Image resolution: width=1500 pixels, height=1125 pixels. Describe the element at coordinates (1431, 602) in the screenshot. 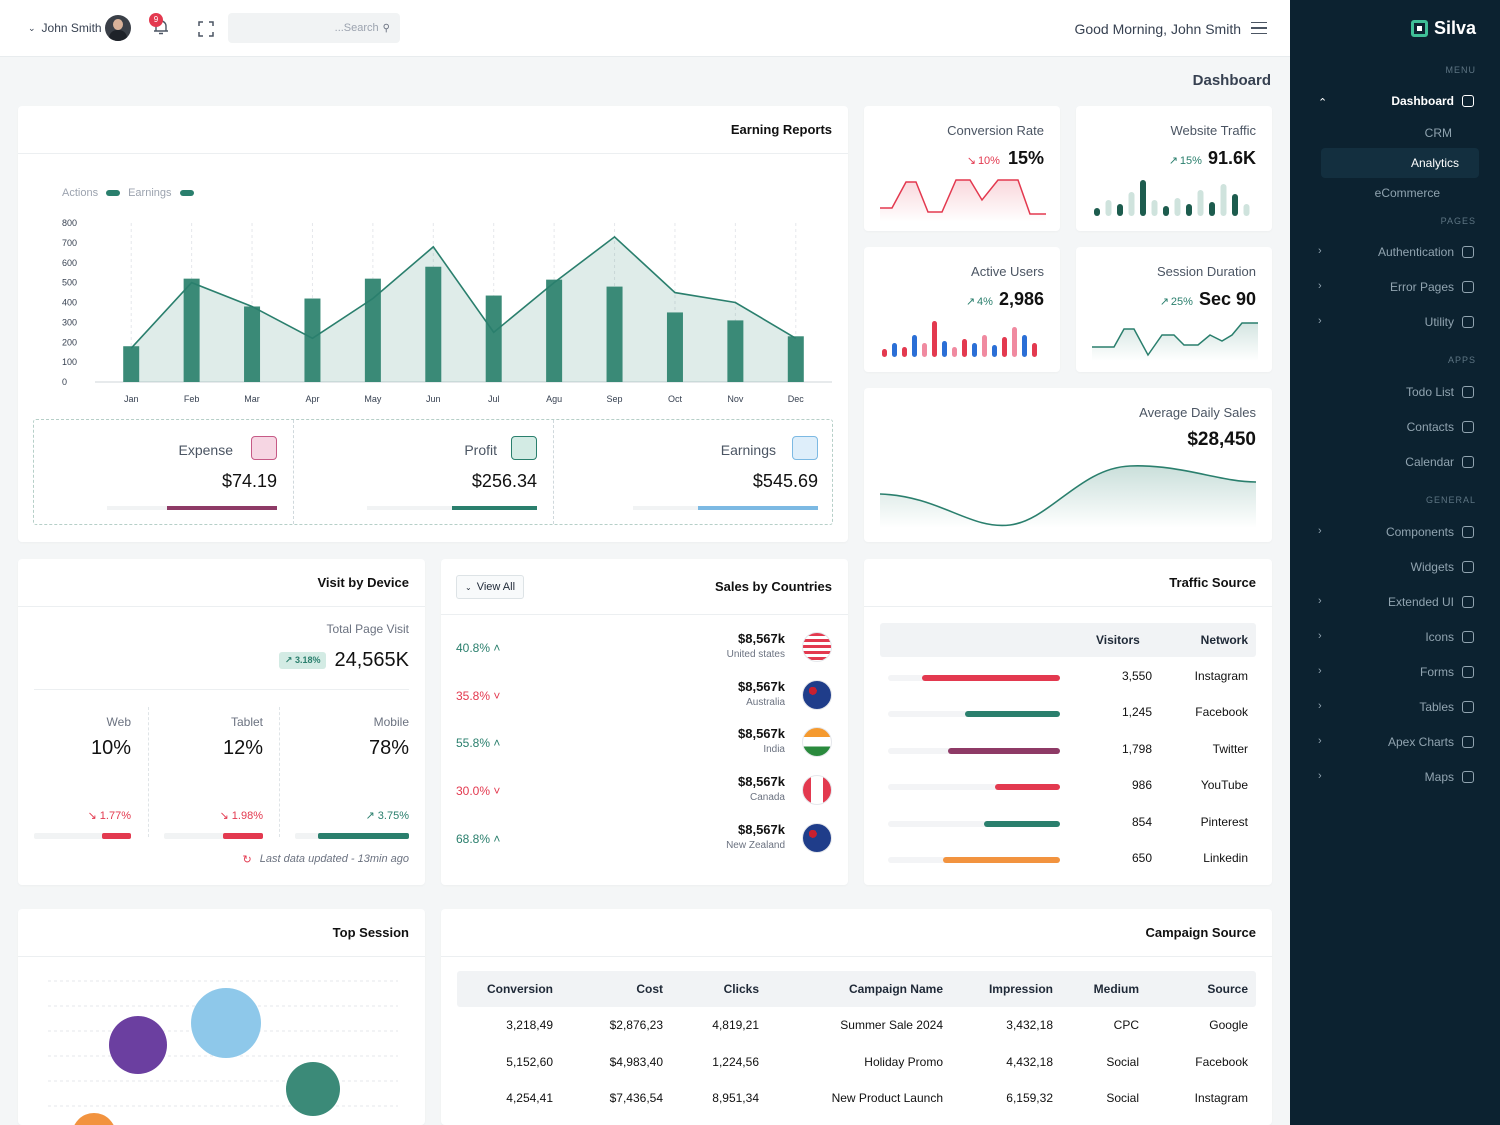

I see `sidebar-item-extended-ui: Extended UI` at that location.